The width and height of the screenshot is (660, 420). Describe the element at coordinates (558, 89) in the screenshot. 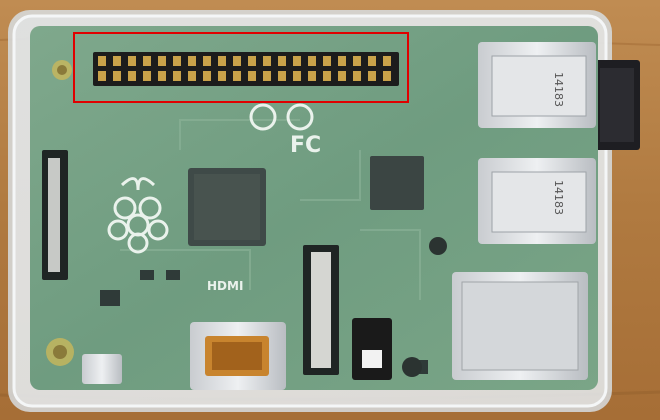

I see `usb-label-top: 14183` at that location.